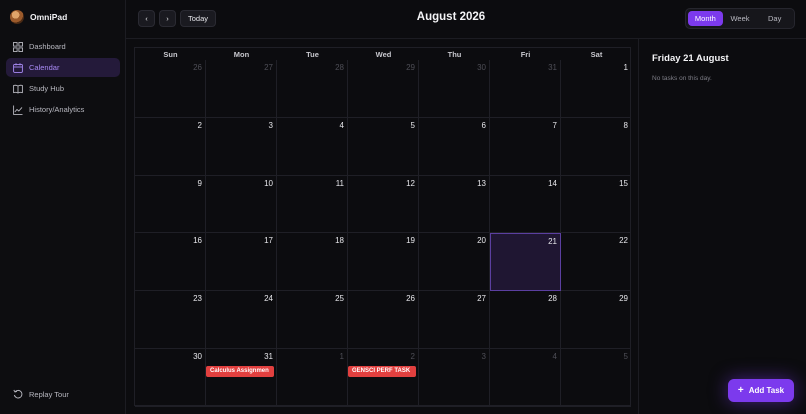  I want to click on calendar-day-cell: 15, so click(596, 205).